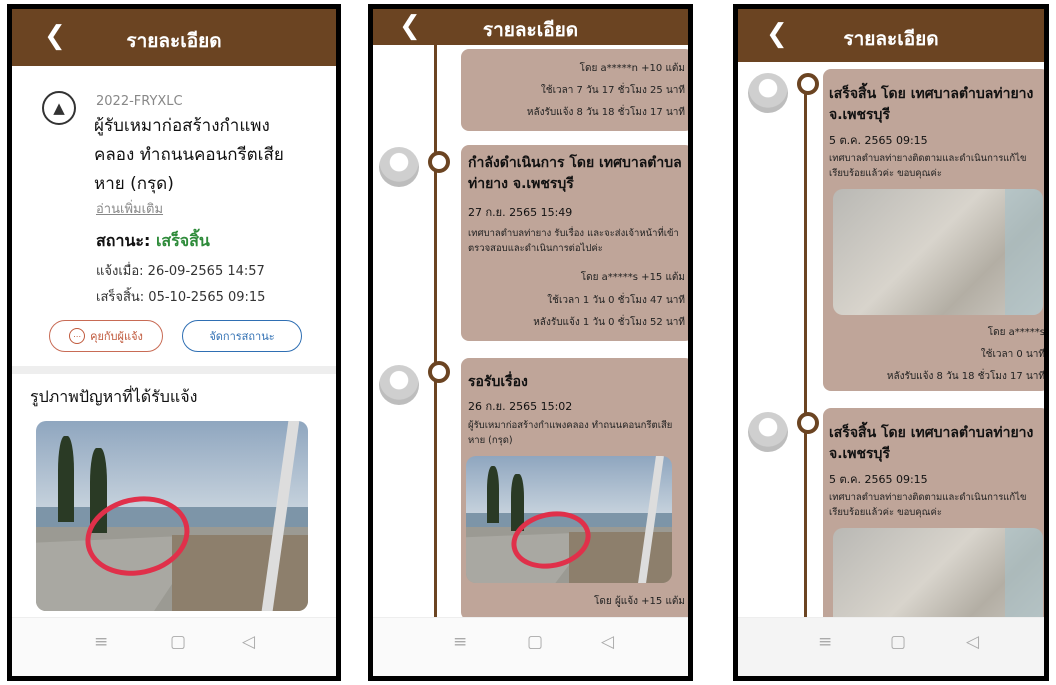 The height and width of the screenshot is (685, 1056). What do you see at coordinates (123, 240) in the screenshot?
I see `status-label: สถานะ:` at bounding box center [123, 240].